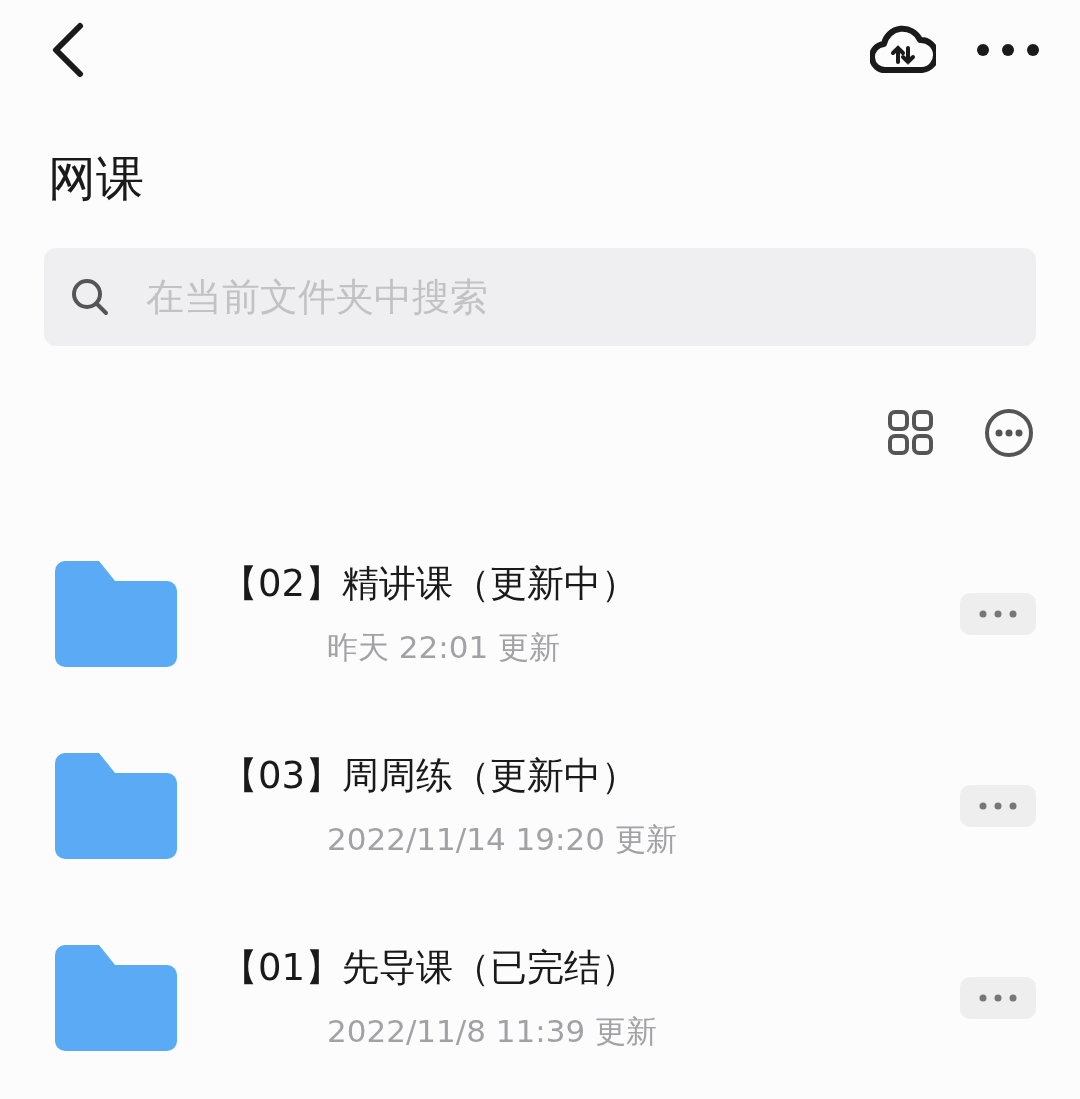  Describe the element at coordinates (911, 433) in the screenshot. I see `grid-view-icon` at that location.